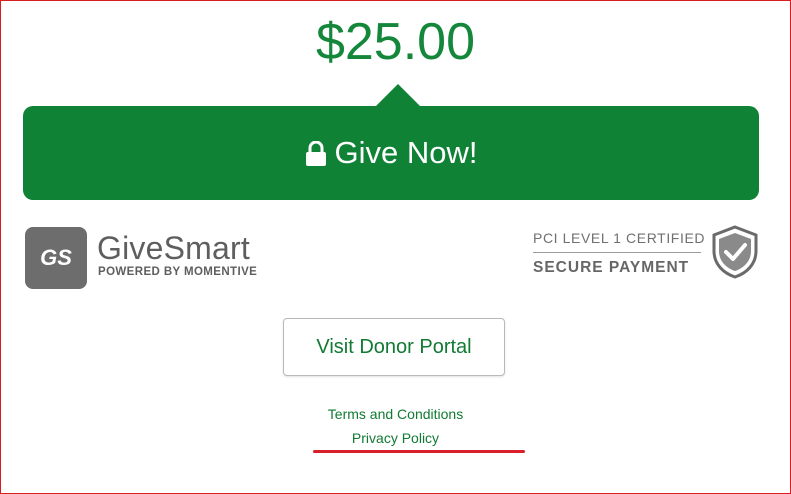 The height and width of the screenshot is (494, 791). I want to click on secure-payment-label: SECURE PAYMENT, so click(611, 267).